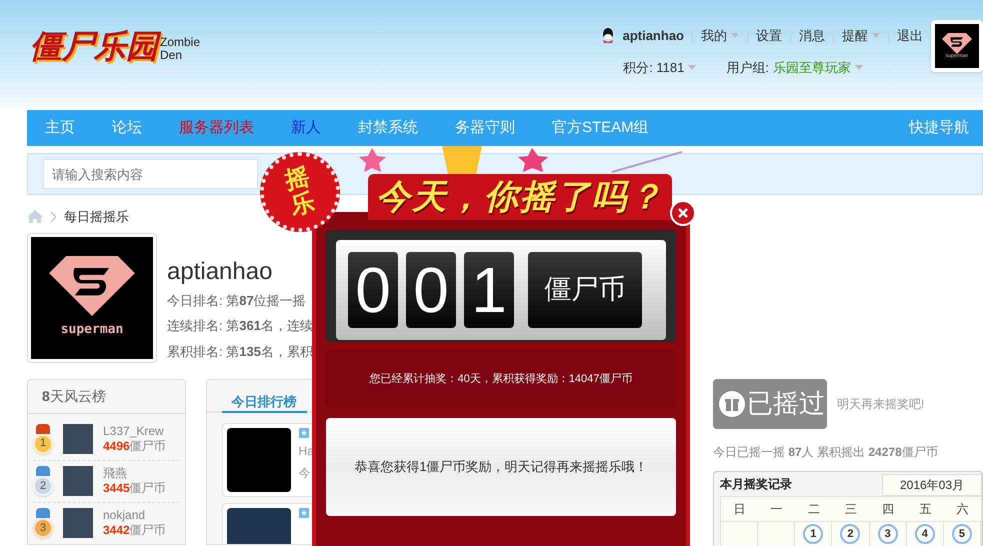 The width and height of the screenshot is (983, 546). What do you see at coordinates (134, 530) in the screenshot?
I see `coin-amount: 3442僵尸币` at bounding box center [134, 530].